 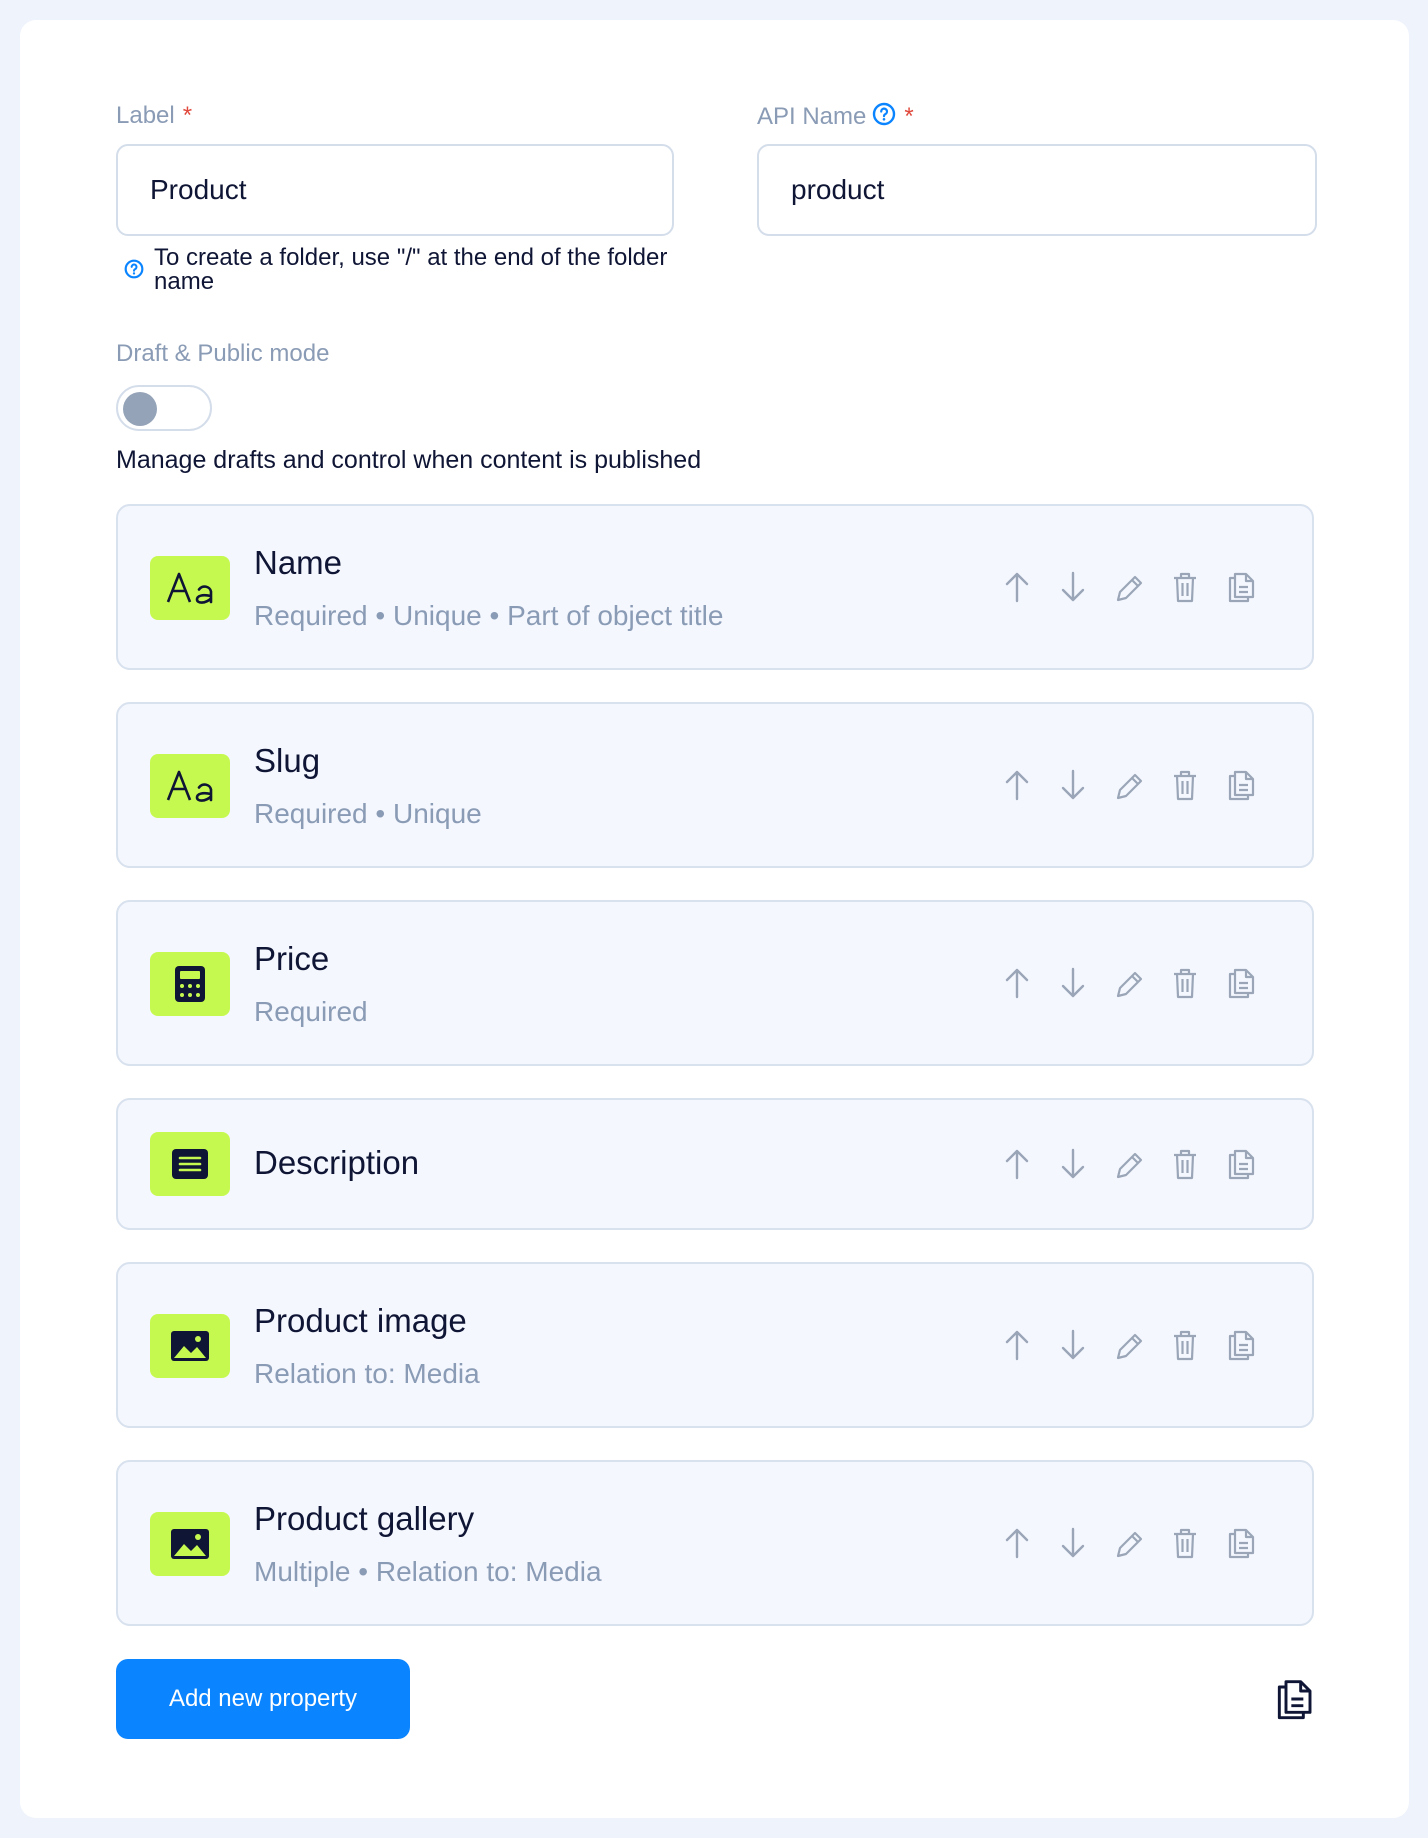 I want to click on toggle-knob, so click(x=140, y=409).